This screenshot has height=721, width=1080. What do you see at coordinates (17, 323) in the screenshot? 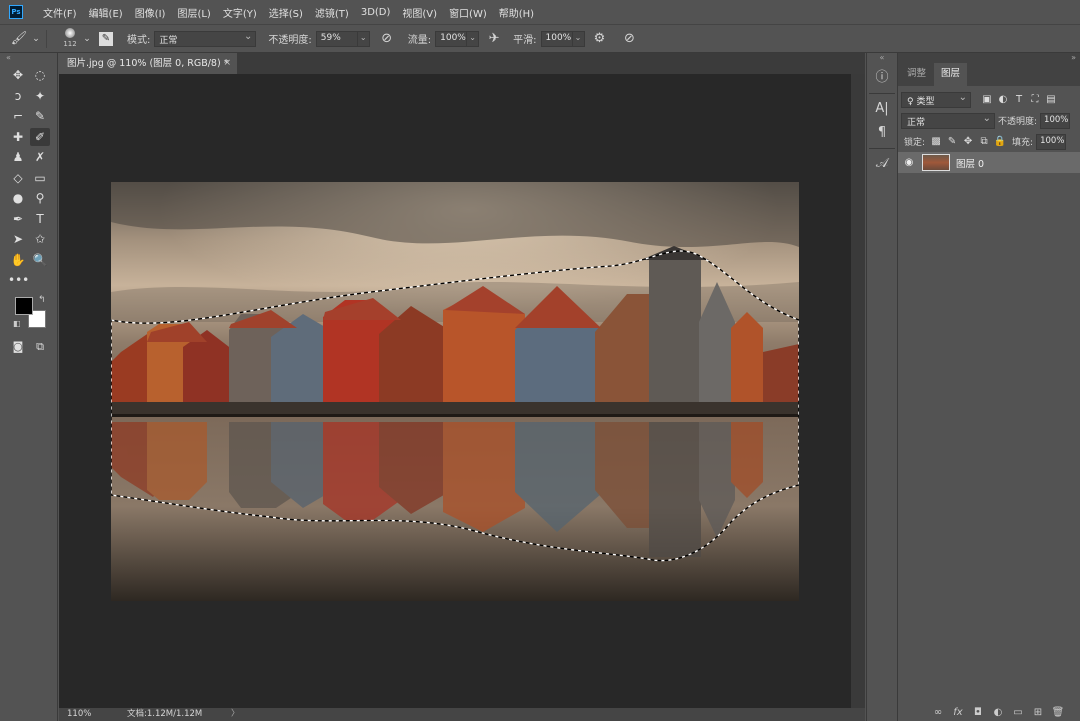
I see `default-colors-icon: ◧` at bounding box center [17, 323].